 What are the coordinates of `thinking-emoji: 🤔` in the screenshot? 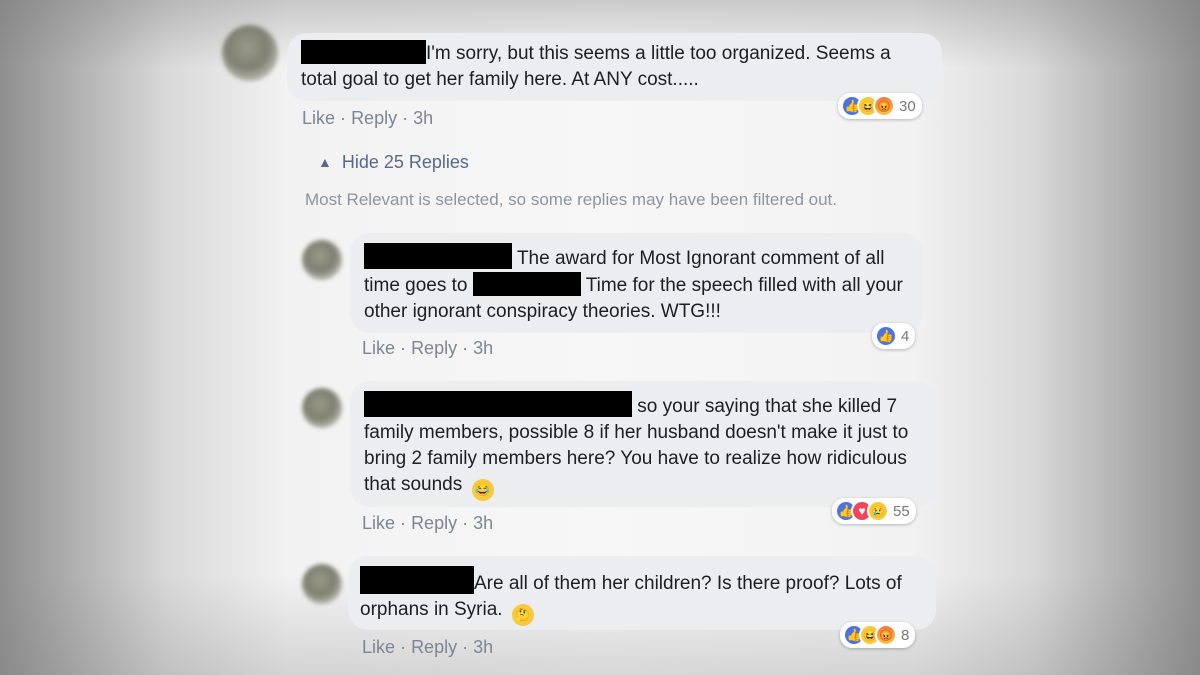 It's located at (522, 615).